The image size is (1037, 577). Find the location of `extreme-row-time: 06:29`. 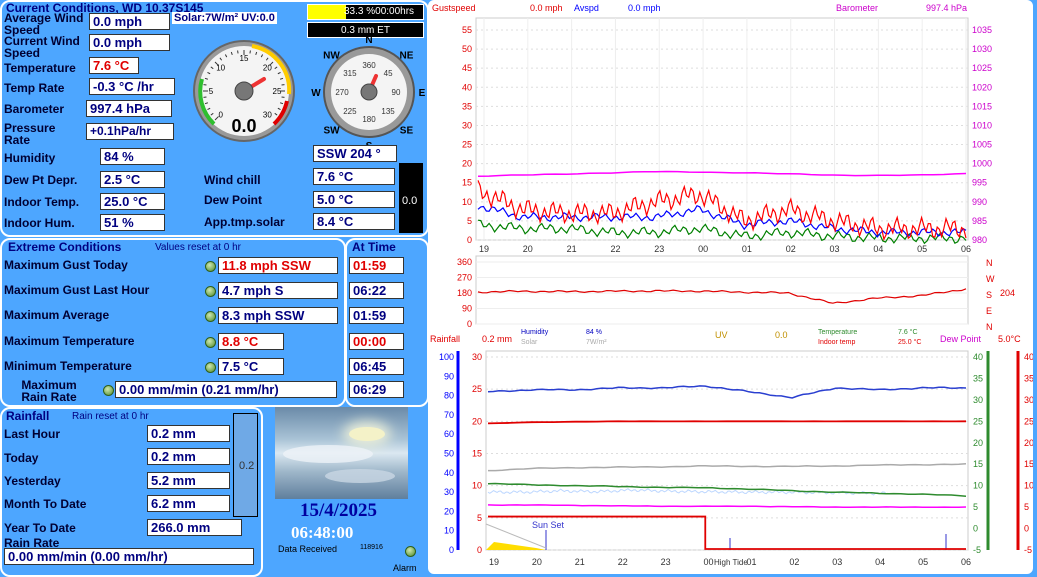

extreme-row-time: 06:29 is located at coordinates (376, 389).